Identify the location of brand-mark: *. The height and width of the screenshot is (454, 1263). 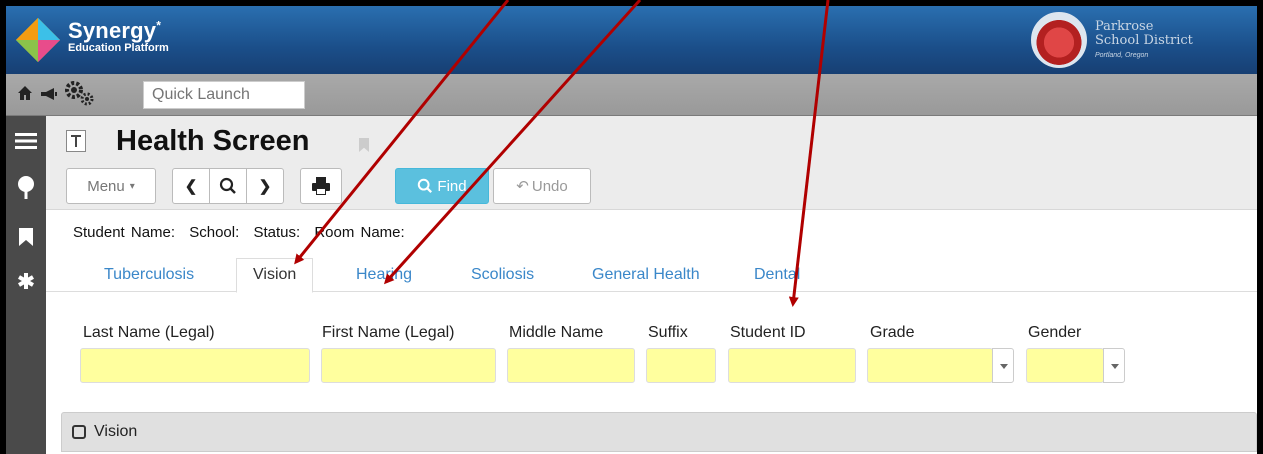
(159, 25).